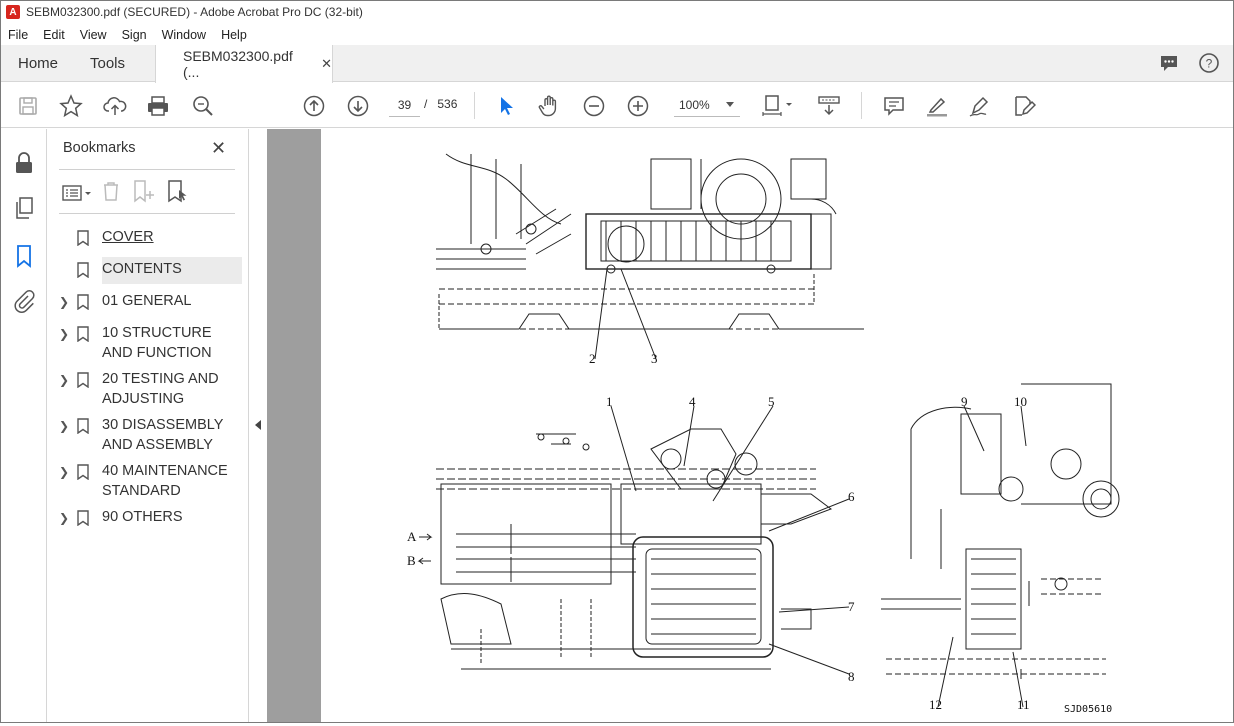 The width and height of the screenshot is (1234, 726). What do you see at coordinates (144, 192) in the screenshot?
I see `new-bookmark-icon` at bounding box center [144, 192].